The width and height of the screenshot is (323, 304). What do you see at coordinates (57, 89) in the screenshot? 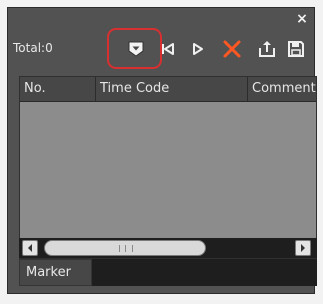
I see `column-header-number: No.` at bounding box center [57, 89].